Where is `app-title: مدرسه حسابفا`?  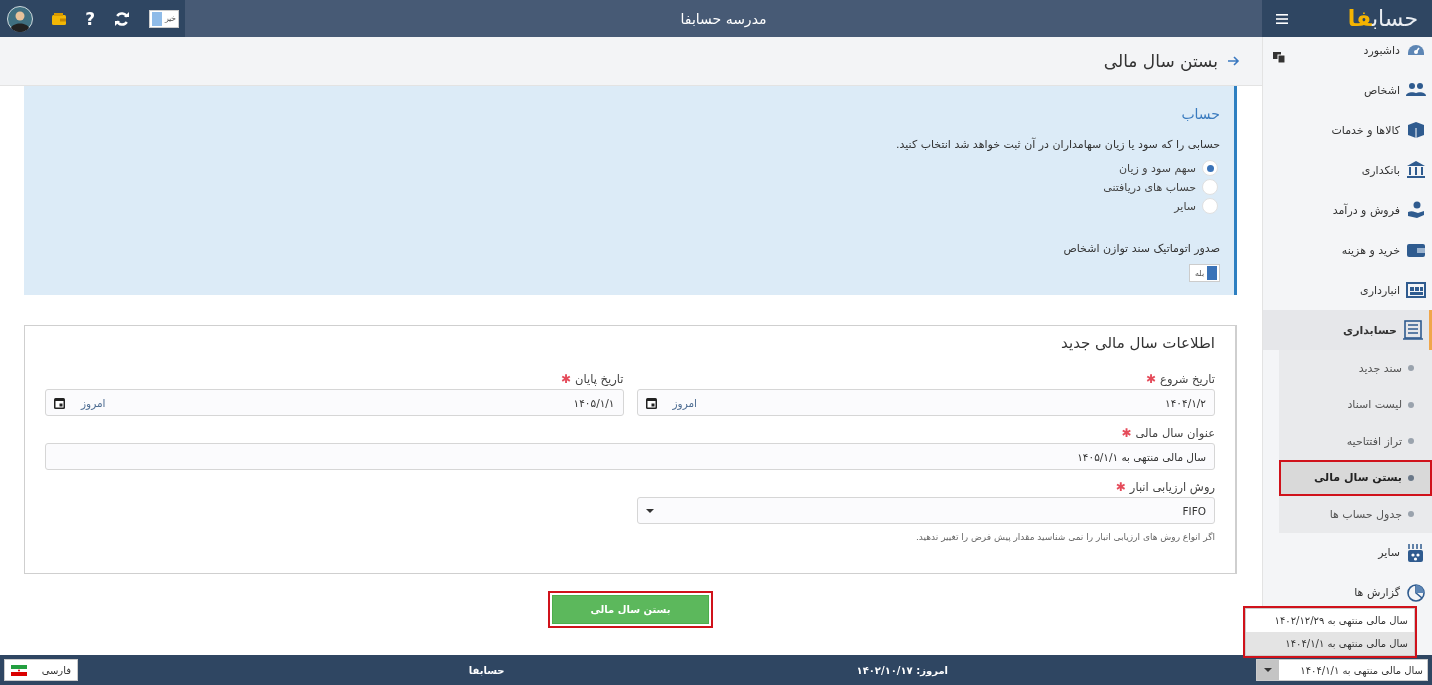
app-title: مدرسه حسابفا is located at coordinates (723, 19).